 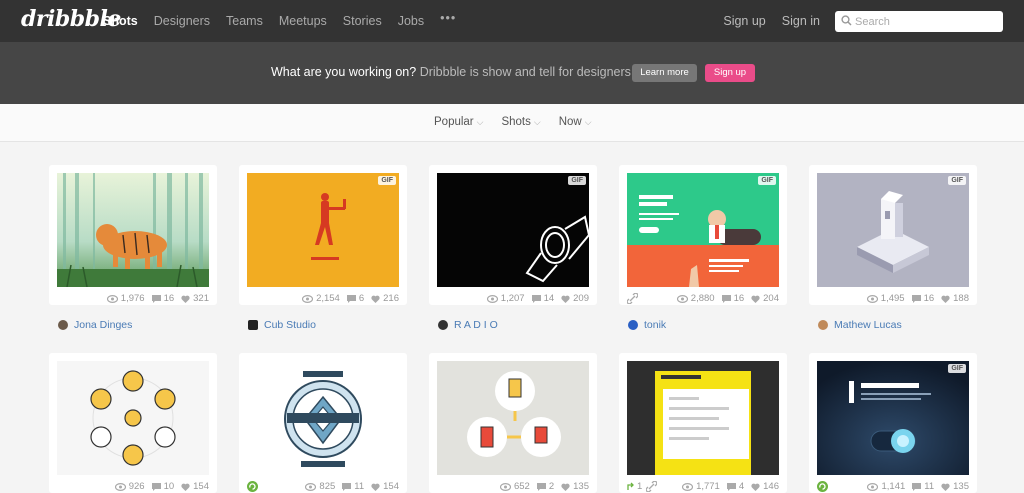 I want to click on search-input, so click(x=925, y=21).